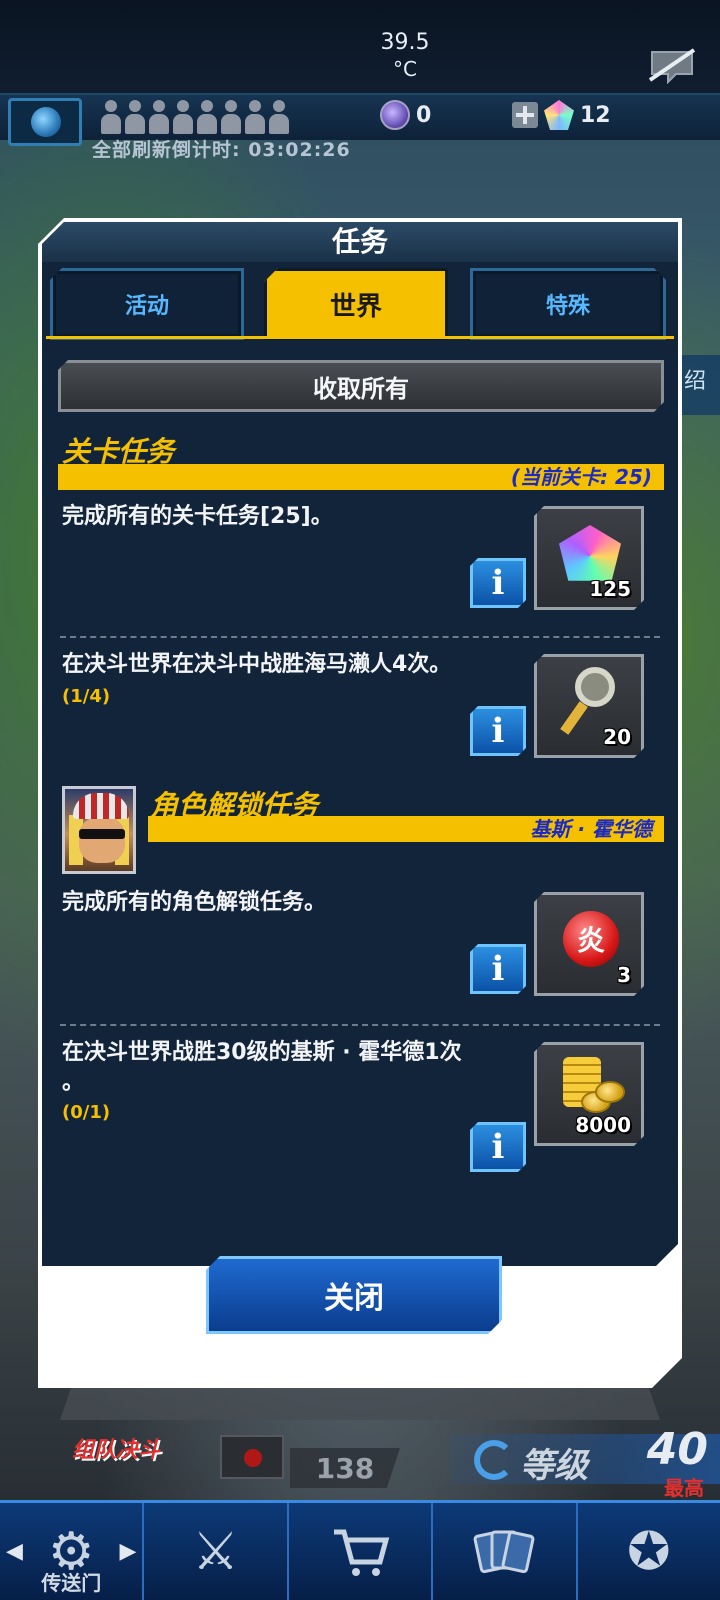 Image resolution: width=720 pixels, height=1600 pixels. I want to click on flame-orb-icon: 炎, so click(591, 939).